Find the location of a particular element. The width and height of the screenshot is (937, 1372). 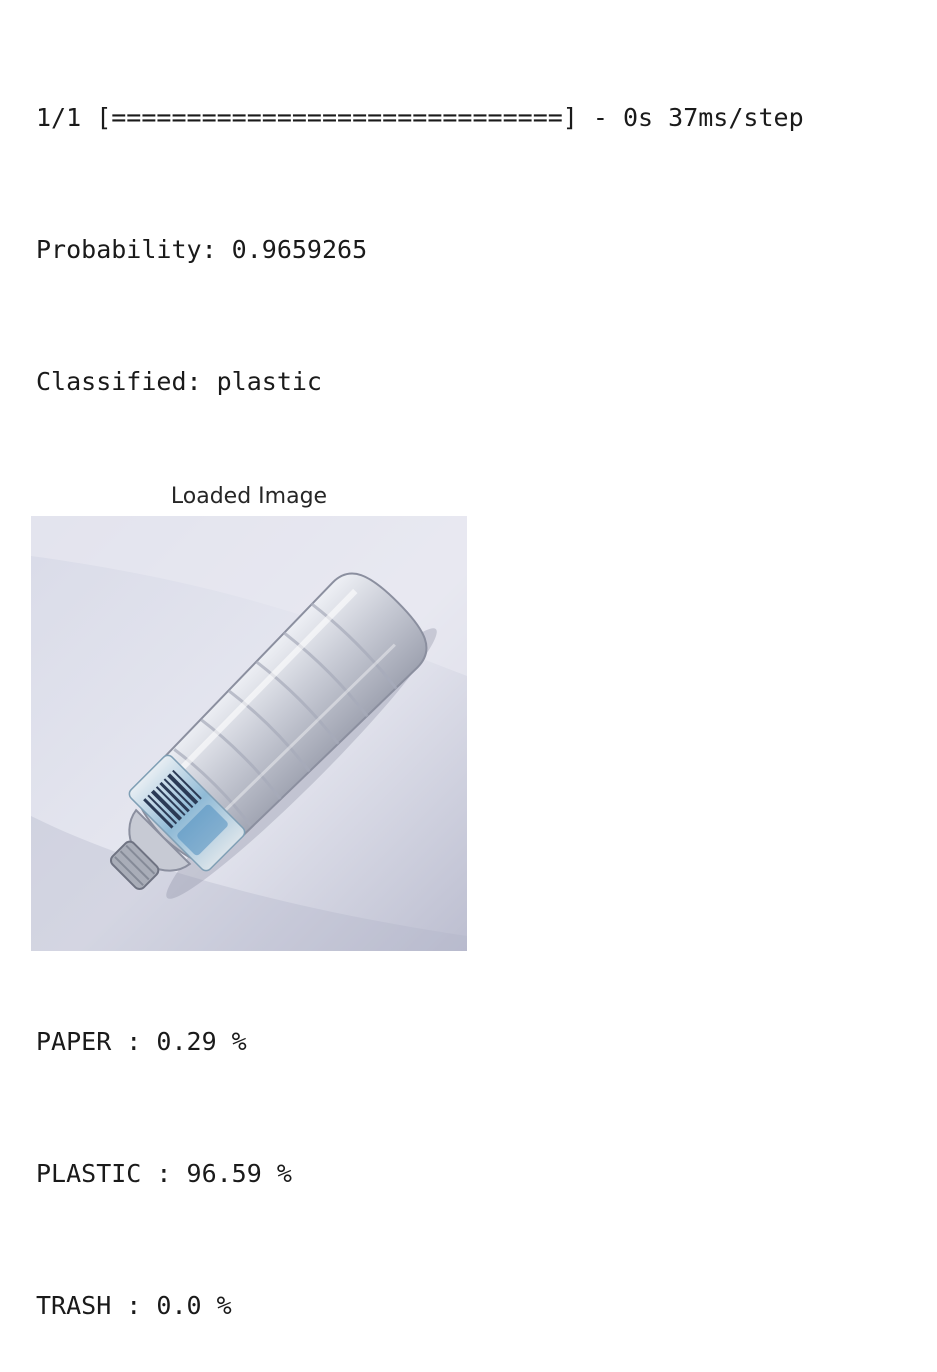

plastic-bottle-photo is located at coordinates (249, 733).